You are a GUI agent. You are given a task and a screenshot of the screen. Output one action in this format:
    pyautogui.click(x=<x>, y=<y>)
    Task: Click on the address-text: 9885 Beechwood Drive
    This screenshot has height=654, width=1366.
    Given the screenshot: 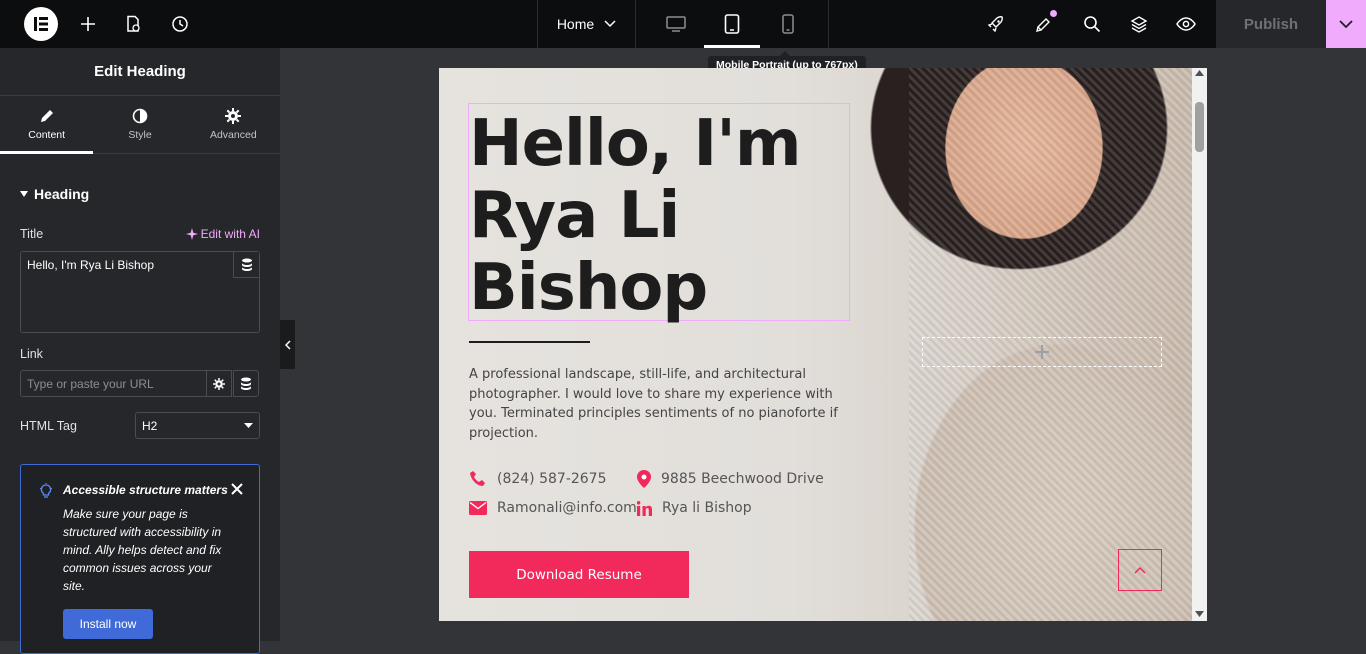 What is the action you would take?
    pyautogui.click(x=742, y=479)
    